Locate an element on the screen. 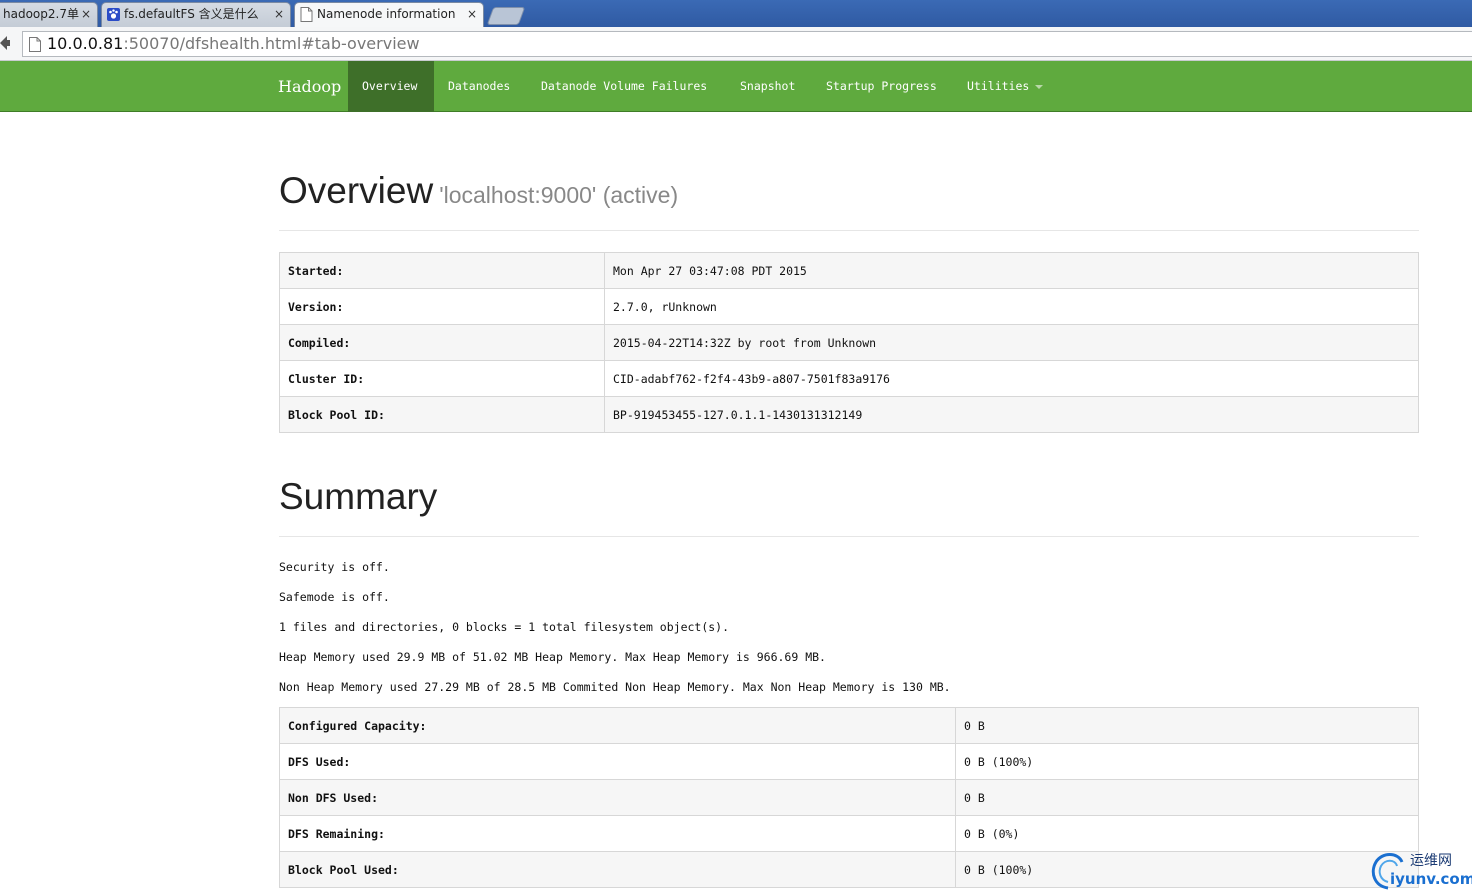 The width and height of the screenshot is (1472, 895). nav-datanodes: Datanodes is located at coordinates (479, 86).